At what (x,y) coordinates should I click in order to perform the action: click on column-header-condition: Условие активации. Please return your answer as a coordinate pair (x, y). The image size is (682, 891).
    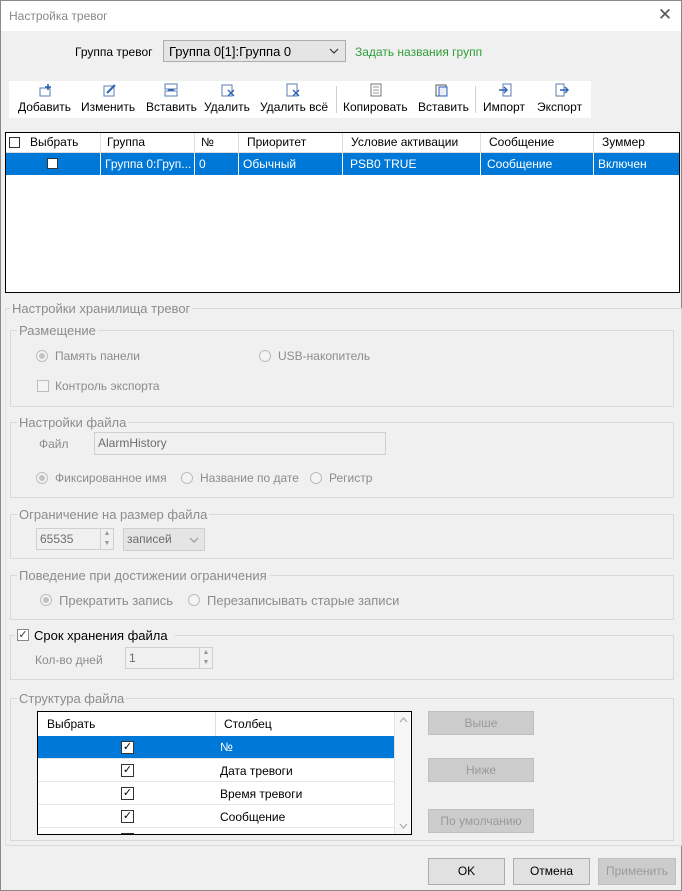
    Looking at the image, I should click on (412, 143).